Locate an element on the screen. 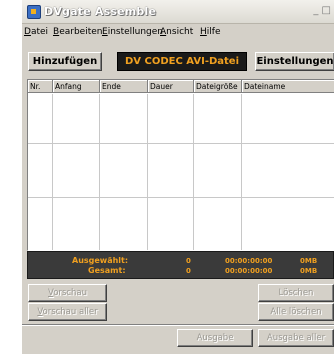 Image resolution: width=334 pixels, height=354 pixels. output-all-button: Ausgabe aller is located at coordinates (296, 338).